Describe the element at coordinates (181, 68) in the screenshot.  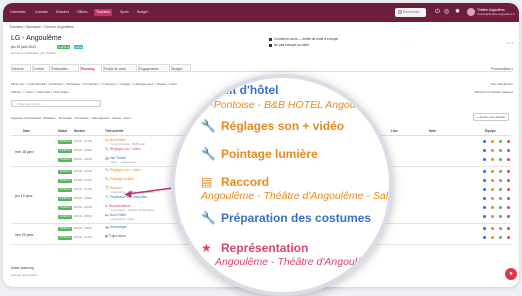
I see `tab-budget: Budget` at that location.